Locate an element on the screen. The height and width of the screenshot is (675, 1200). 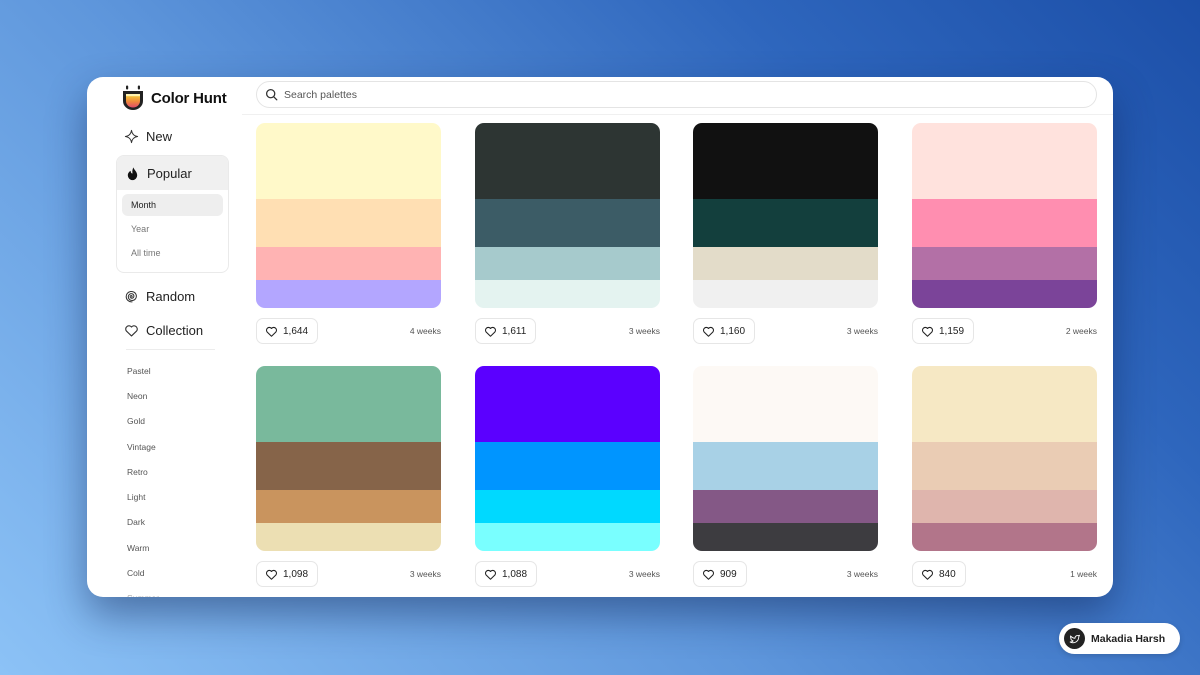
card-footer: 1,159 2 weeks is located at coordinates (1004, 331).